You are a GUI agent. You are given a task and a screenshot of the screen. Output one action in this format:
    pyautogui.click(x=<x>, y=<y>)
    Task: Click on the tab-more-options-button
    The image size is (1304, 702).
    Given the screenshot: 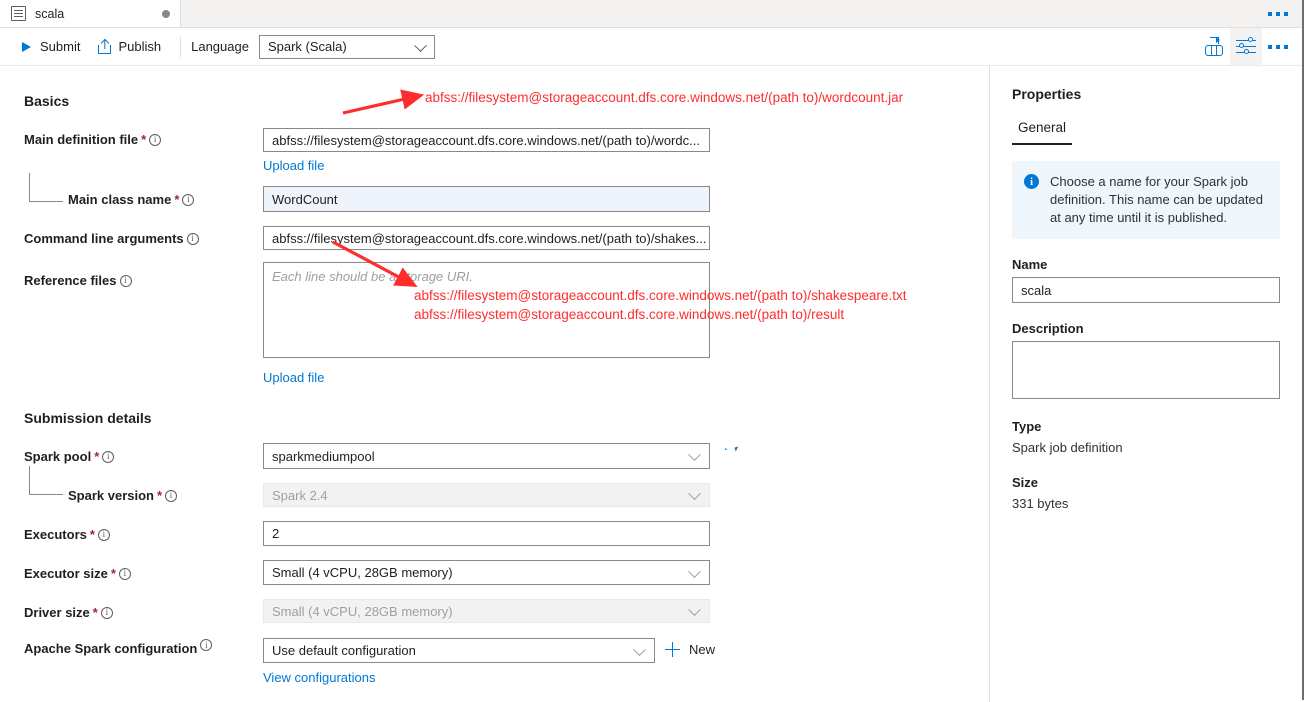 What is the action you would take?
    pyautogui.click(x=1278, y=13)
    